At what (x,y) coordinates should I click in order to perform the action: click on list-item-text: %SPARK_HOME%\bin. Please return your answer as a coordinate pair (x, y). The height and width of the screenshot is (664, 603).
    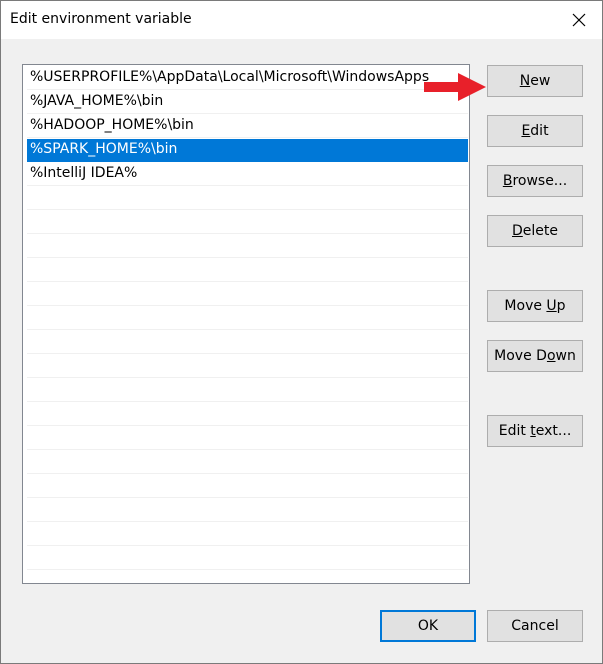
    Looking at the image, I should click on (104, 149).